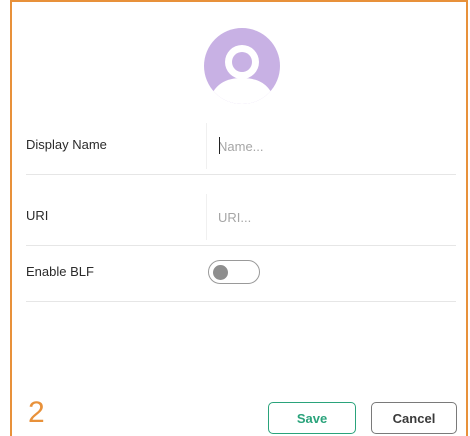  I want to click on save-button: Save, so click(312, 418).